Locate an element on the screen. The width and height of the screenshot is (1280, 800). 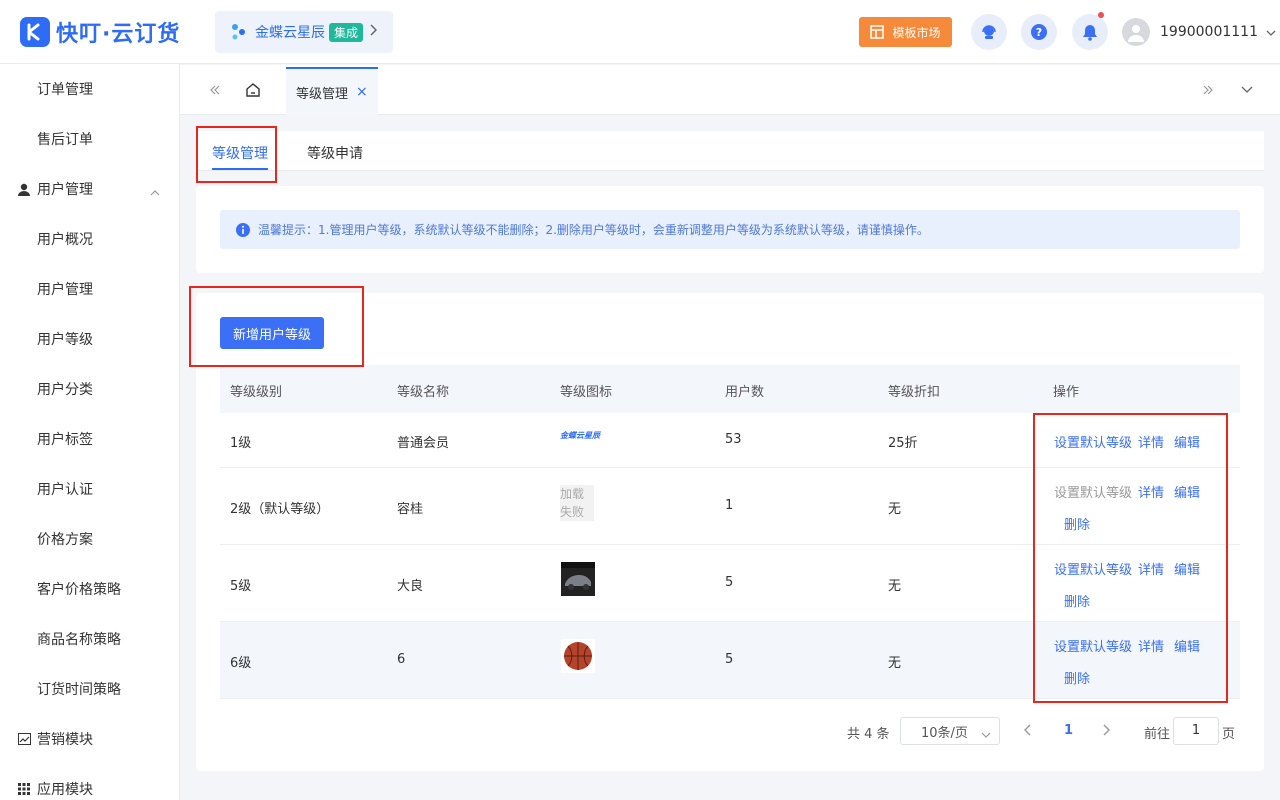
double-chevron-left-icon is located at coordinates (215, 90).